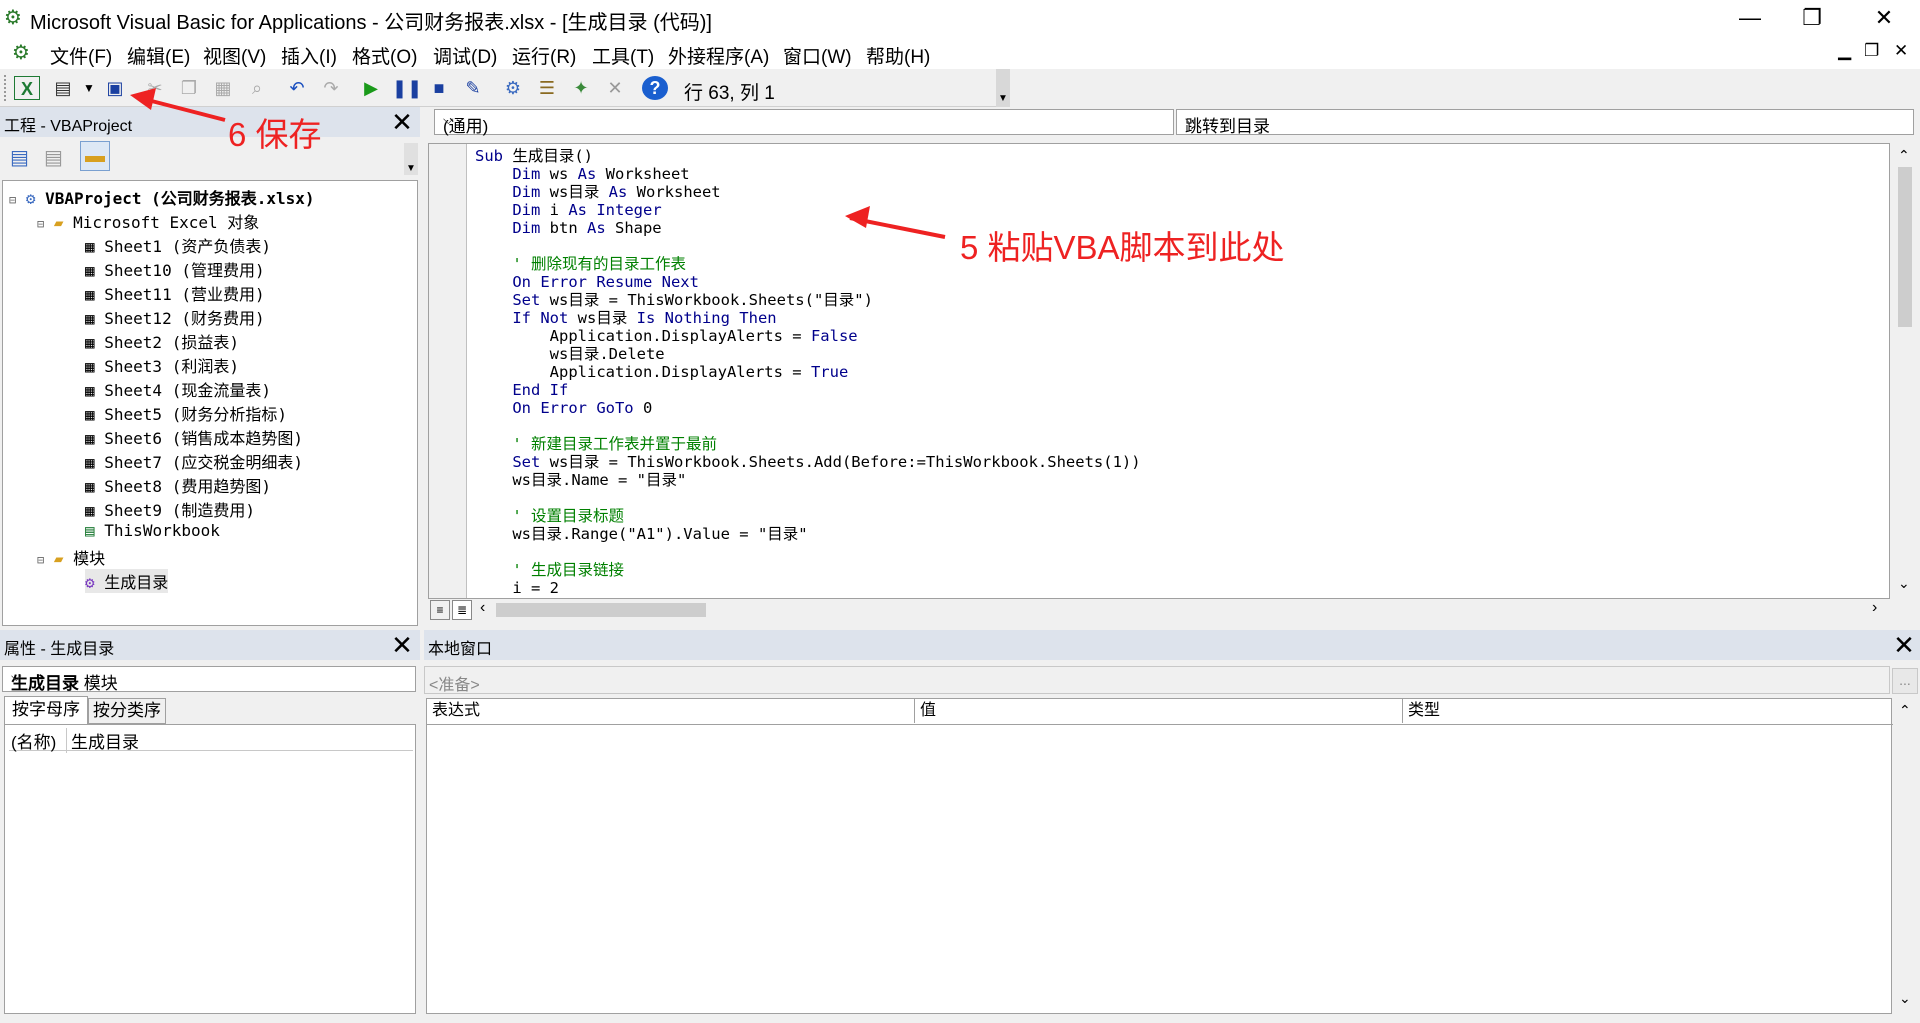 Image resolution: width=1920 pixels, height=1023 pixels. Describe the element at coordinates (857, 217) in the screenshot. I see `paste-arrow-head` at that location.